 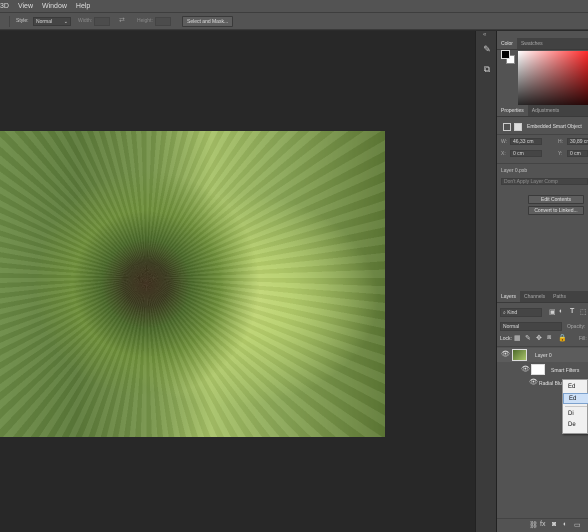 What do you see at coordinates (511, 327) in the screenshot?
I see `blend-mode-value: Normal` at bounding box center [511, 327].